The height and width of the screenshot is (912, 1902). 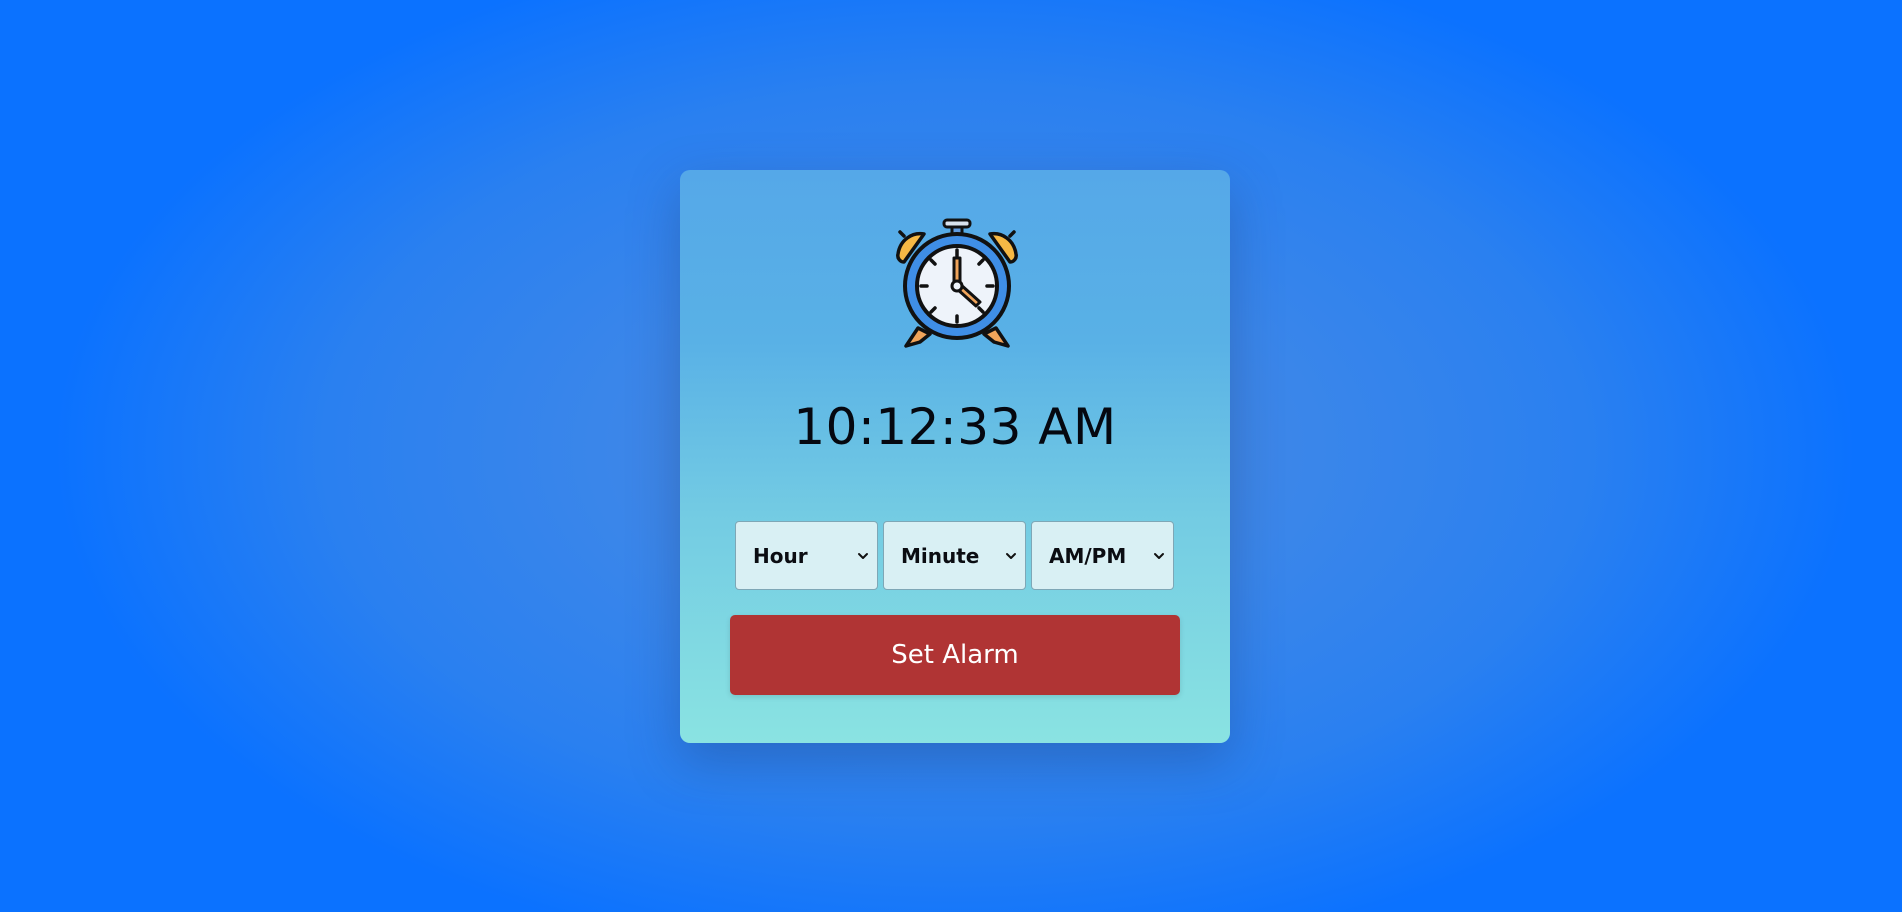 I want to click on hour-select-value: Hour, so click(x=780, y=555).